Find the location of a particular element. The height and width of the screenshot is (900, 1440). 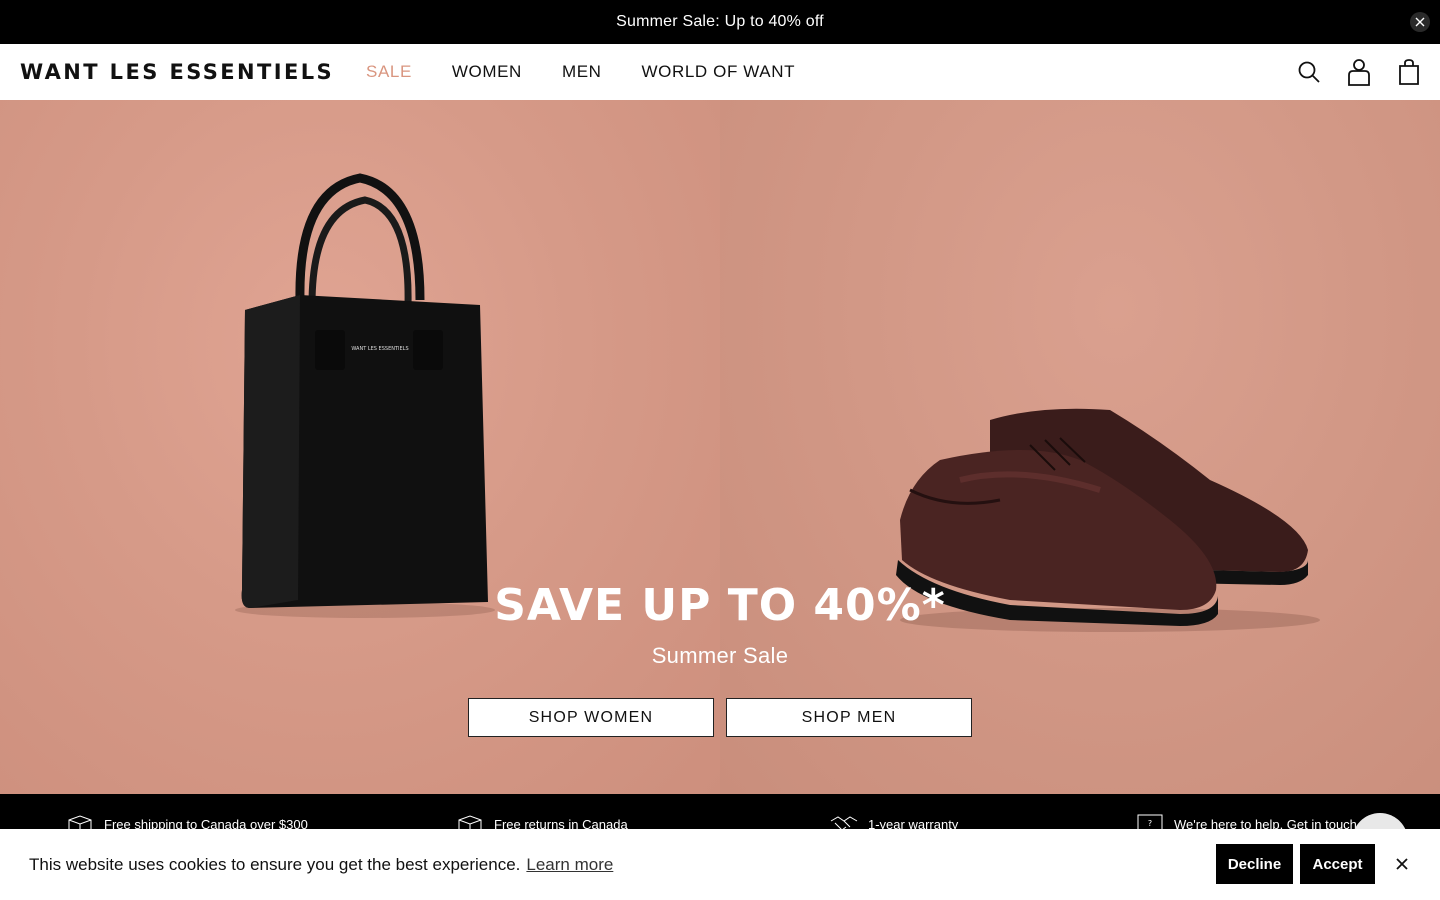

header-icons is located at coordinates (1359, 72).